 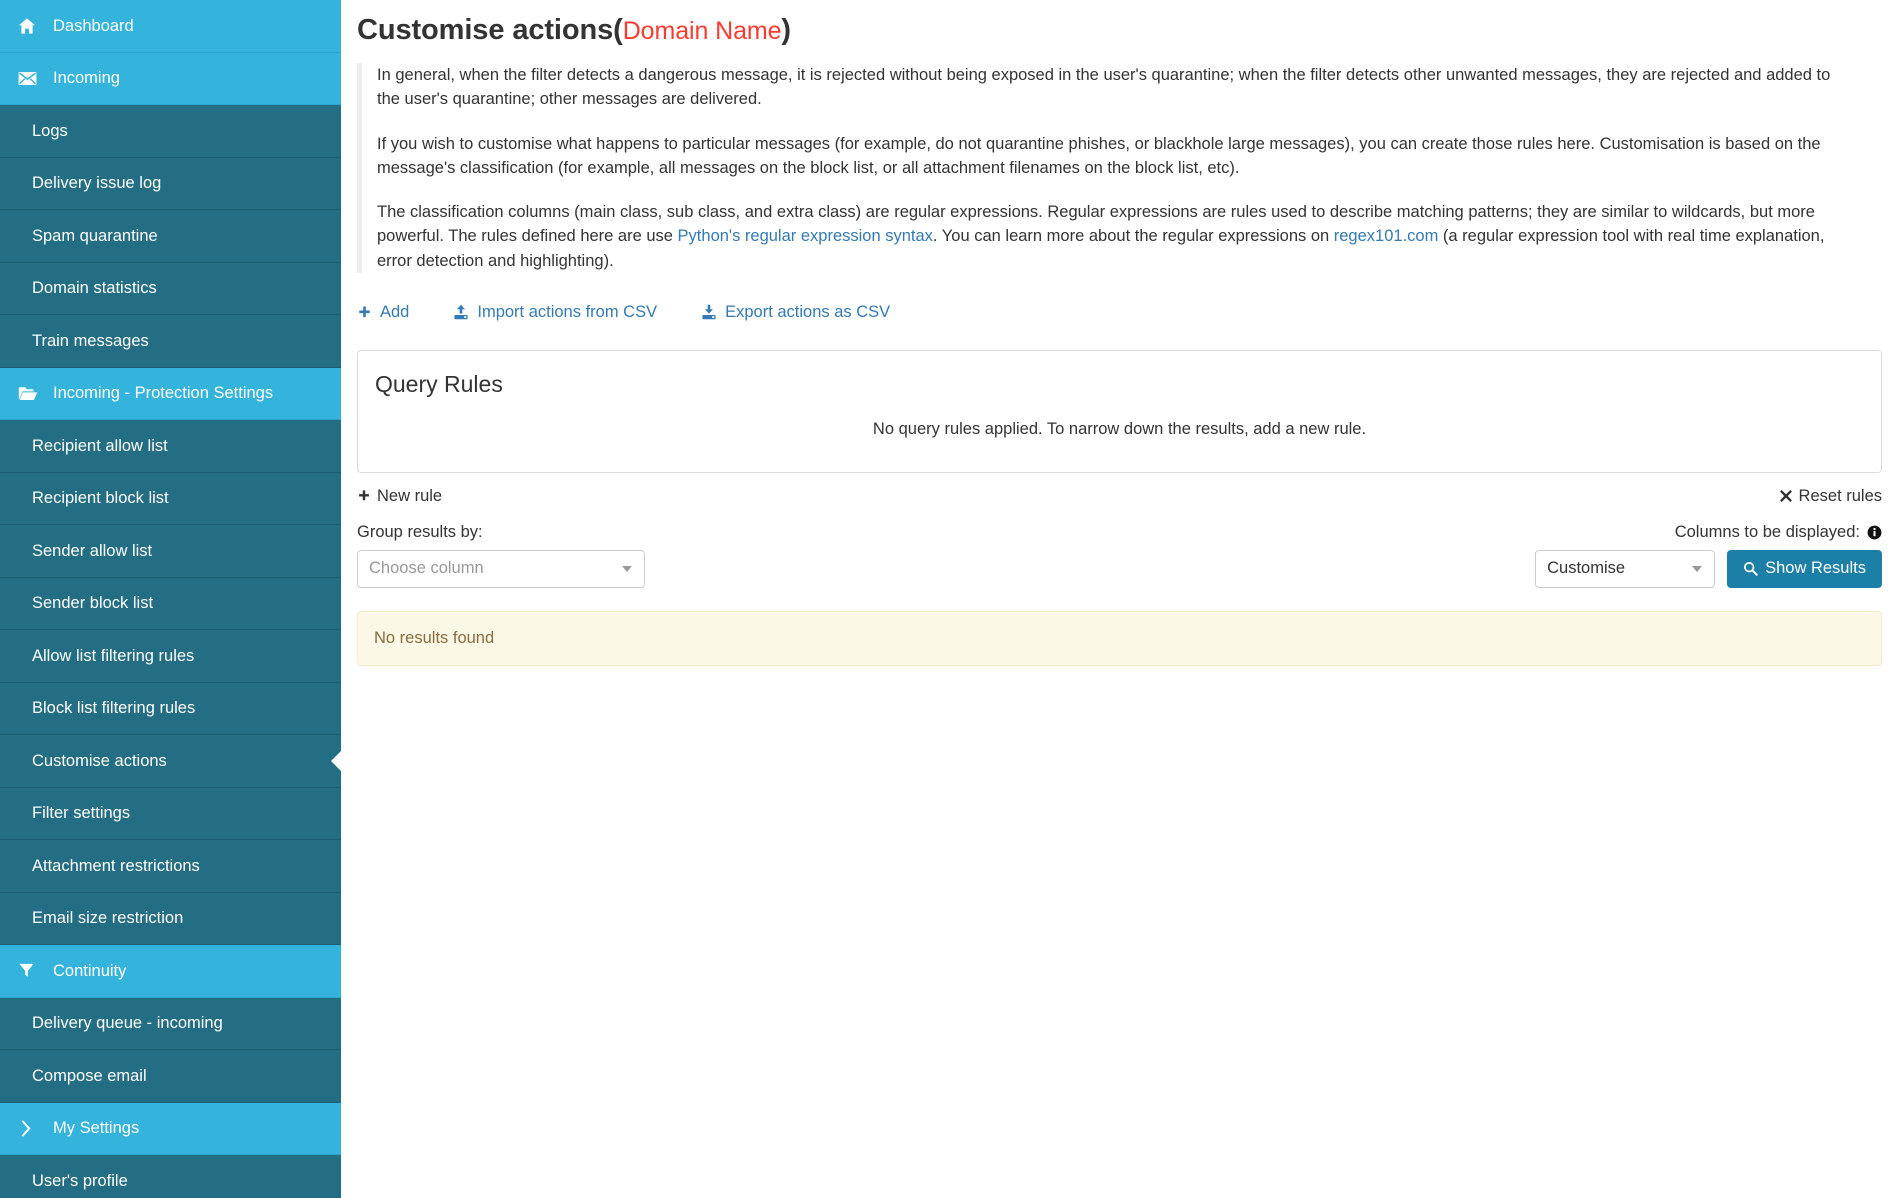 What do you see at coordinates (170, 131) in the screenshot?
I see `sidebar-item-logs: Logs` at bounding box center [170, 131].